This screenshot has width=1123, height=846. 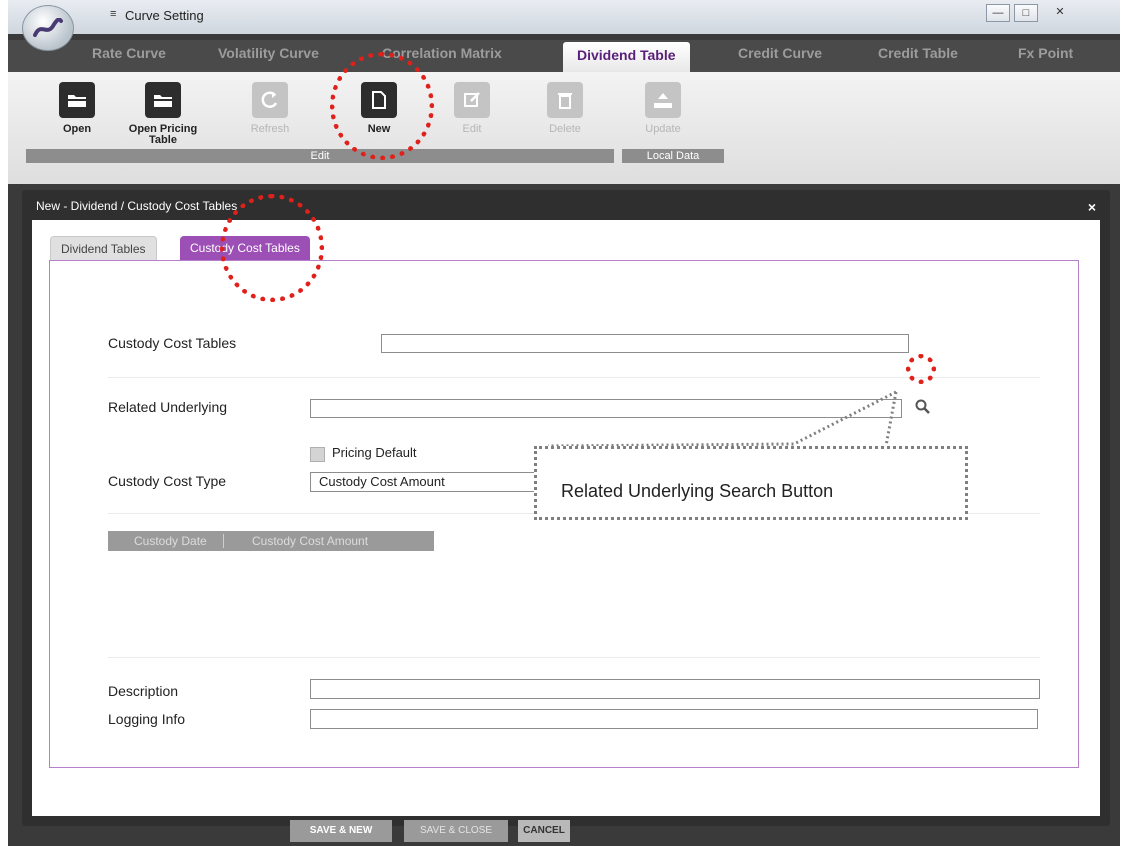 I want to click on callout-connector-lines, so click(x=722, y=419).